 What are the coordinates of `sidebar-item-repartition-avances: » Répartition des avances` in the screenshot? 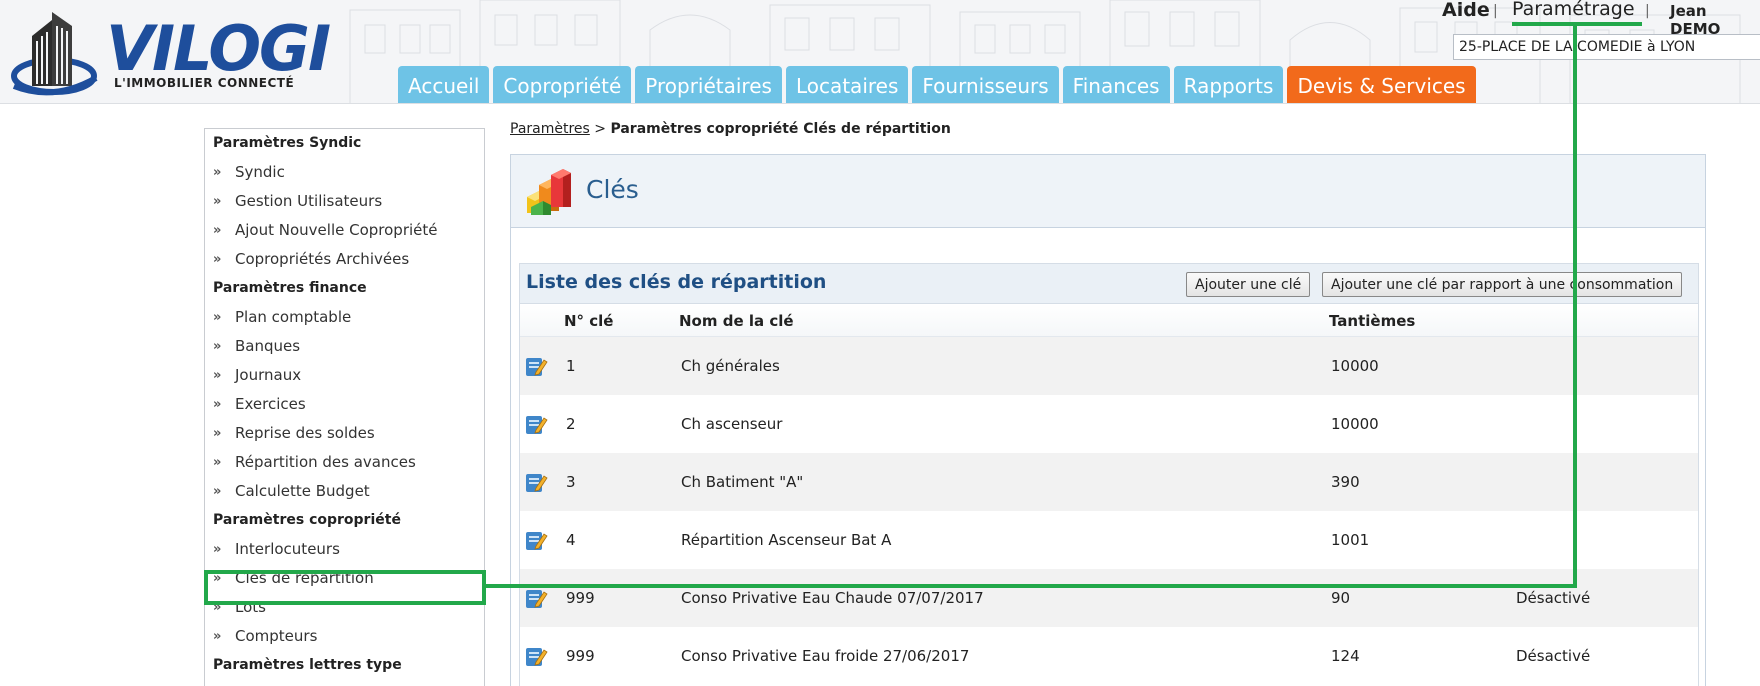 It's located at (344, 462).